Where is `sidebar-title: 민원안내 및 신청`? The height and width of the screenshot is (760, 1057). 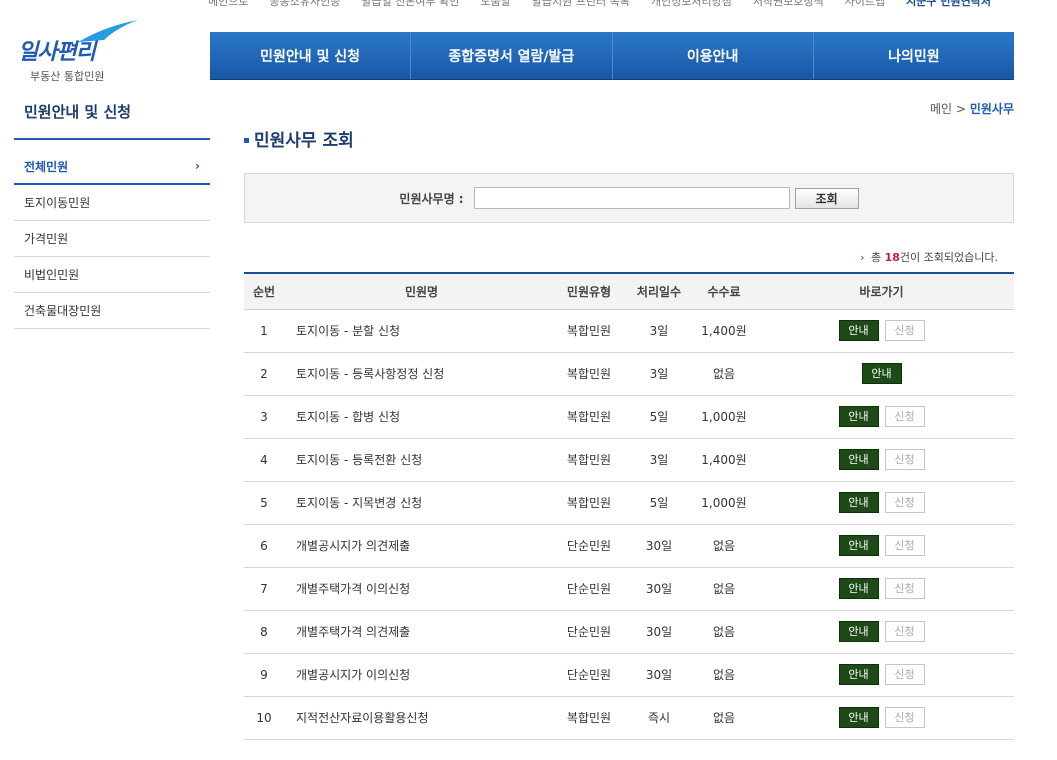 sidebar-title: 민원안내 및 신청 is located at coordinates (78, 112).